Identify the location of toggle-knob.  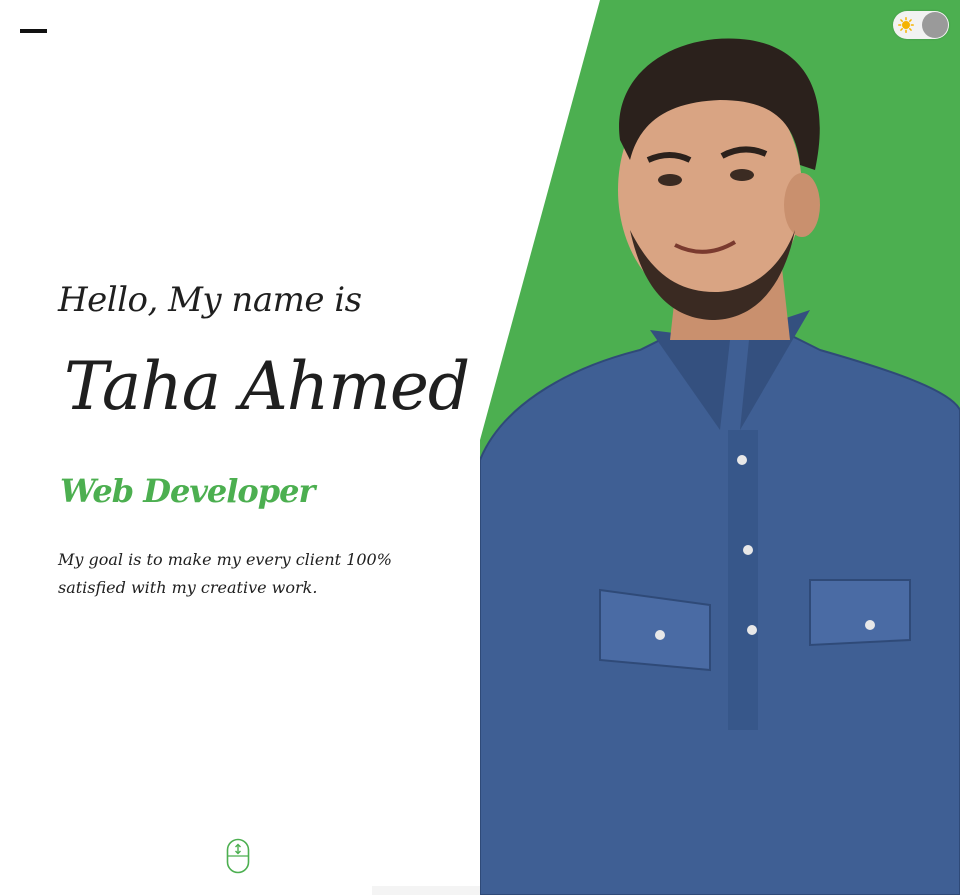
(935, 25).